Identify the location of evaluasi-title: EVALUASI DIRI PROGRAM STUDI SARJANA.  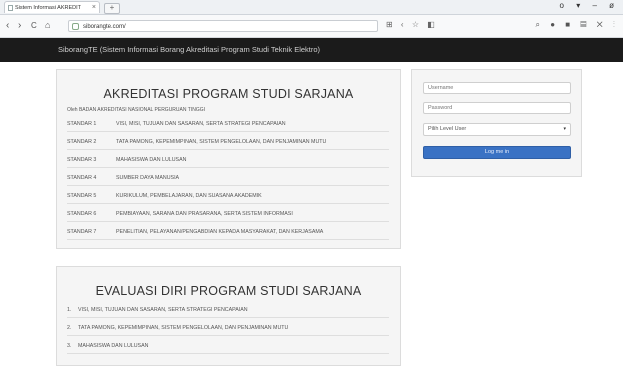
(228, 291).